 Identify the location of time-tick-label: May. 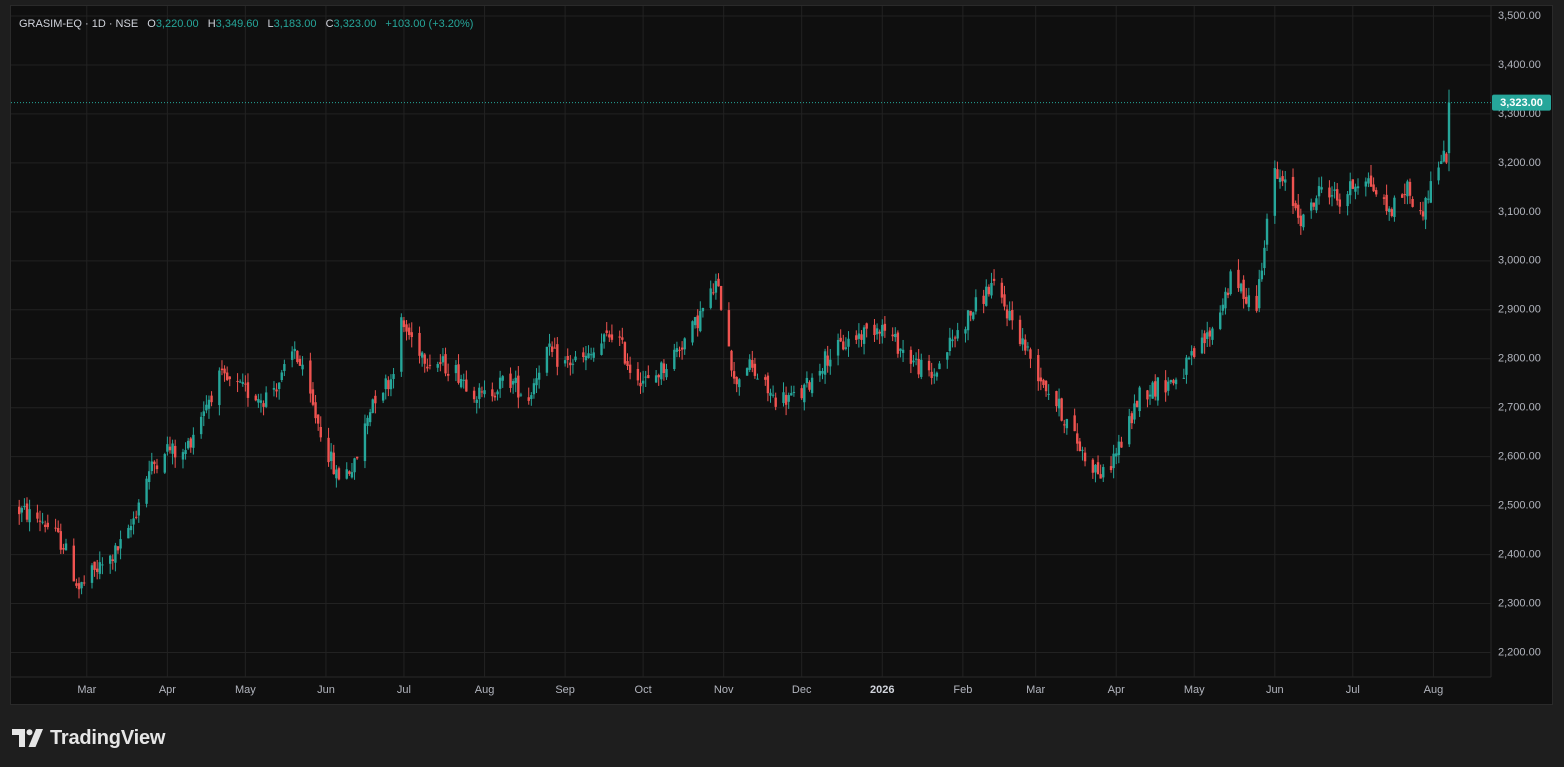
(1194, 690).